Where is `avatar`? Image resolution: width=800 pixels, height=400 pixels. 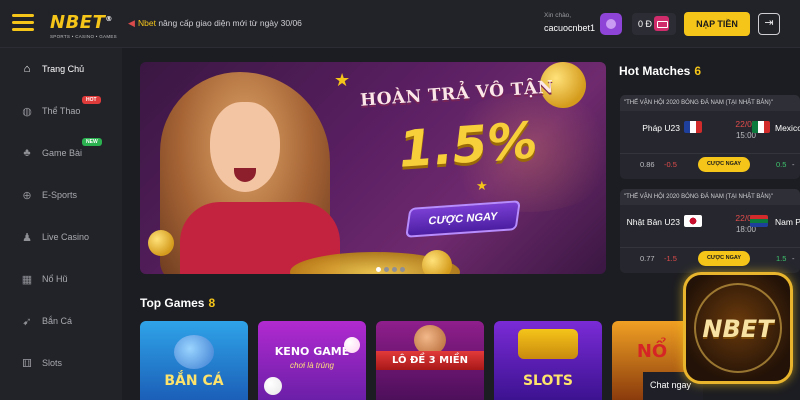 avatar is located at coordinates (611, 24).